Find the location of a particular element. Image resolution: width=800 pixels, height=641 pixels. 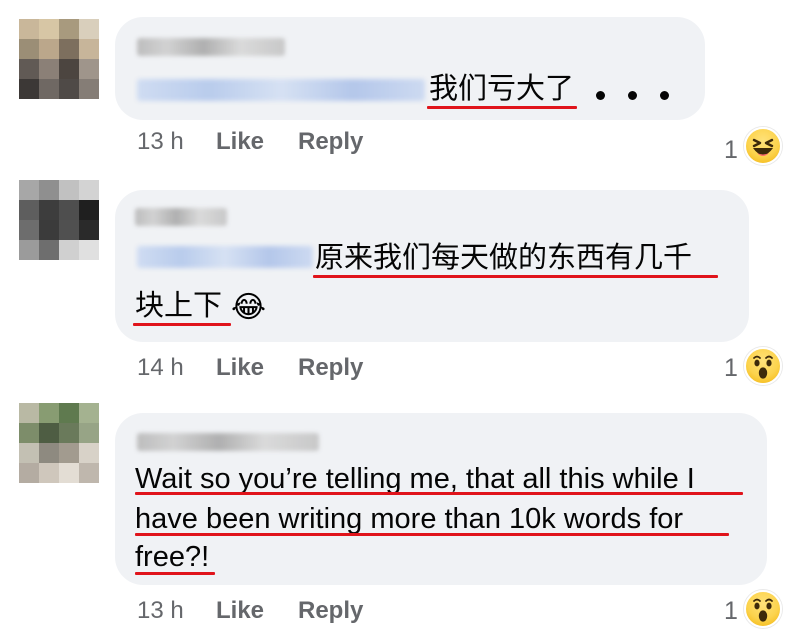

comment-text: 我们亏大了 is located at coordinates (502, 89).